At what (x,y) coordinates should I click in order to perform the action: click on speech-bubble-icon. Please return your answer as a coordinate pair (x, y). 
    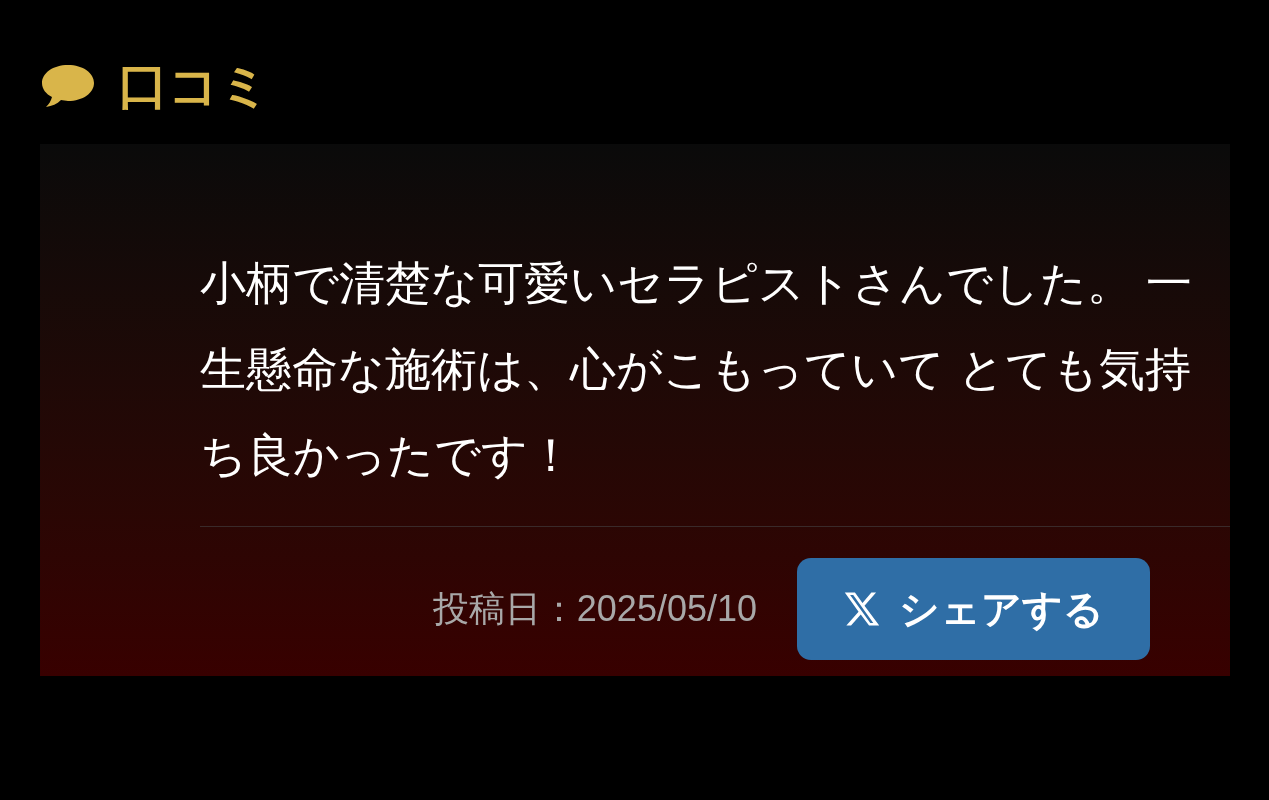
    Looking at the image, I should click on (68, 86).